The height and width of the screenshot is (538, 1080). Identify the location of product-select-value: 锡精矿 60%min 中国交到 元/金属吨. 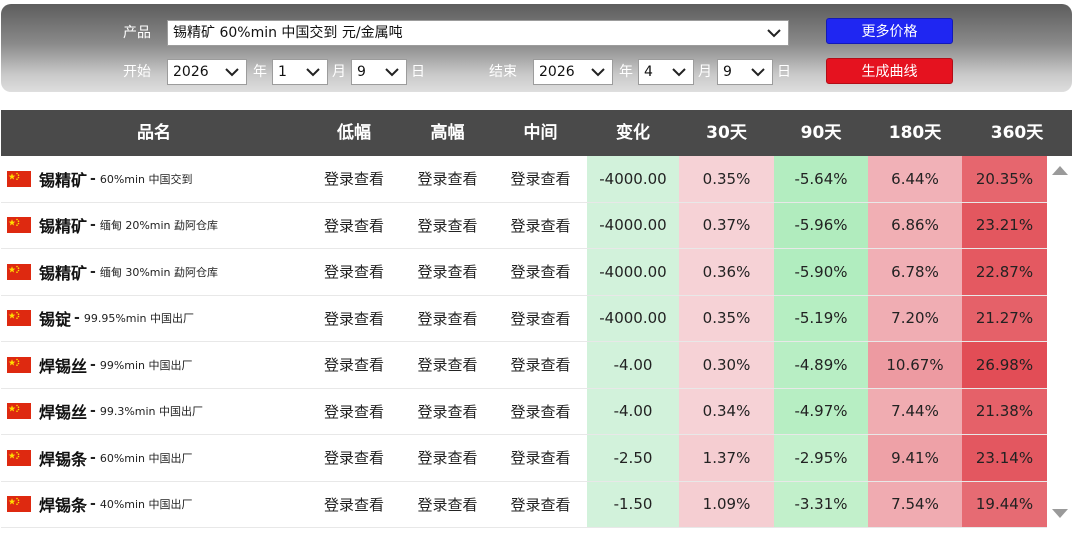
(288, 33).